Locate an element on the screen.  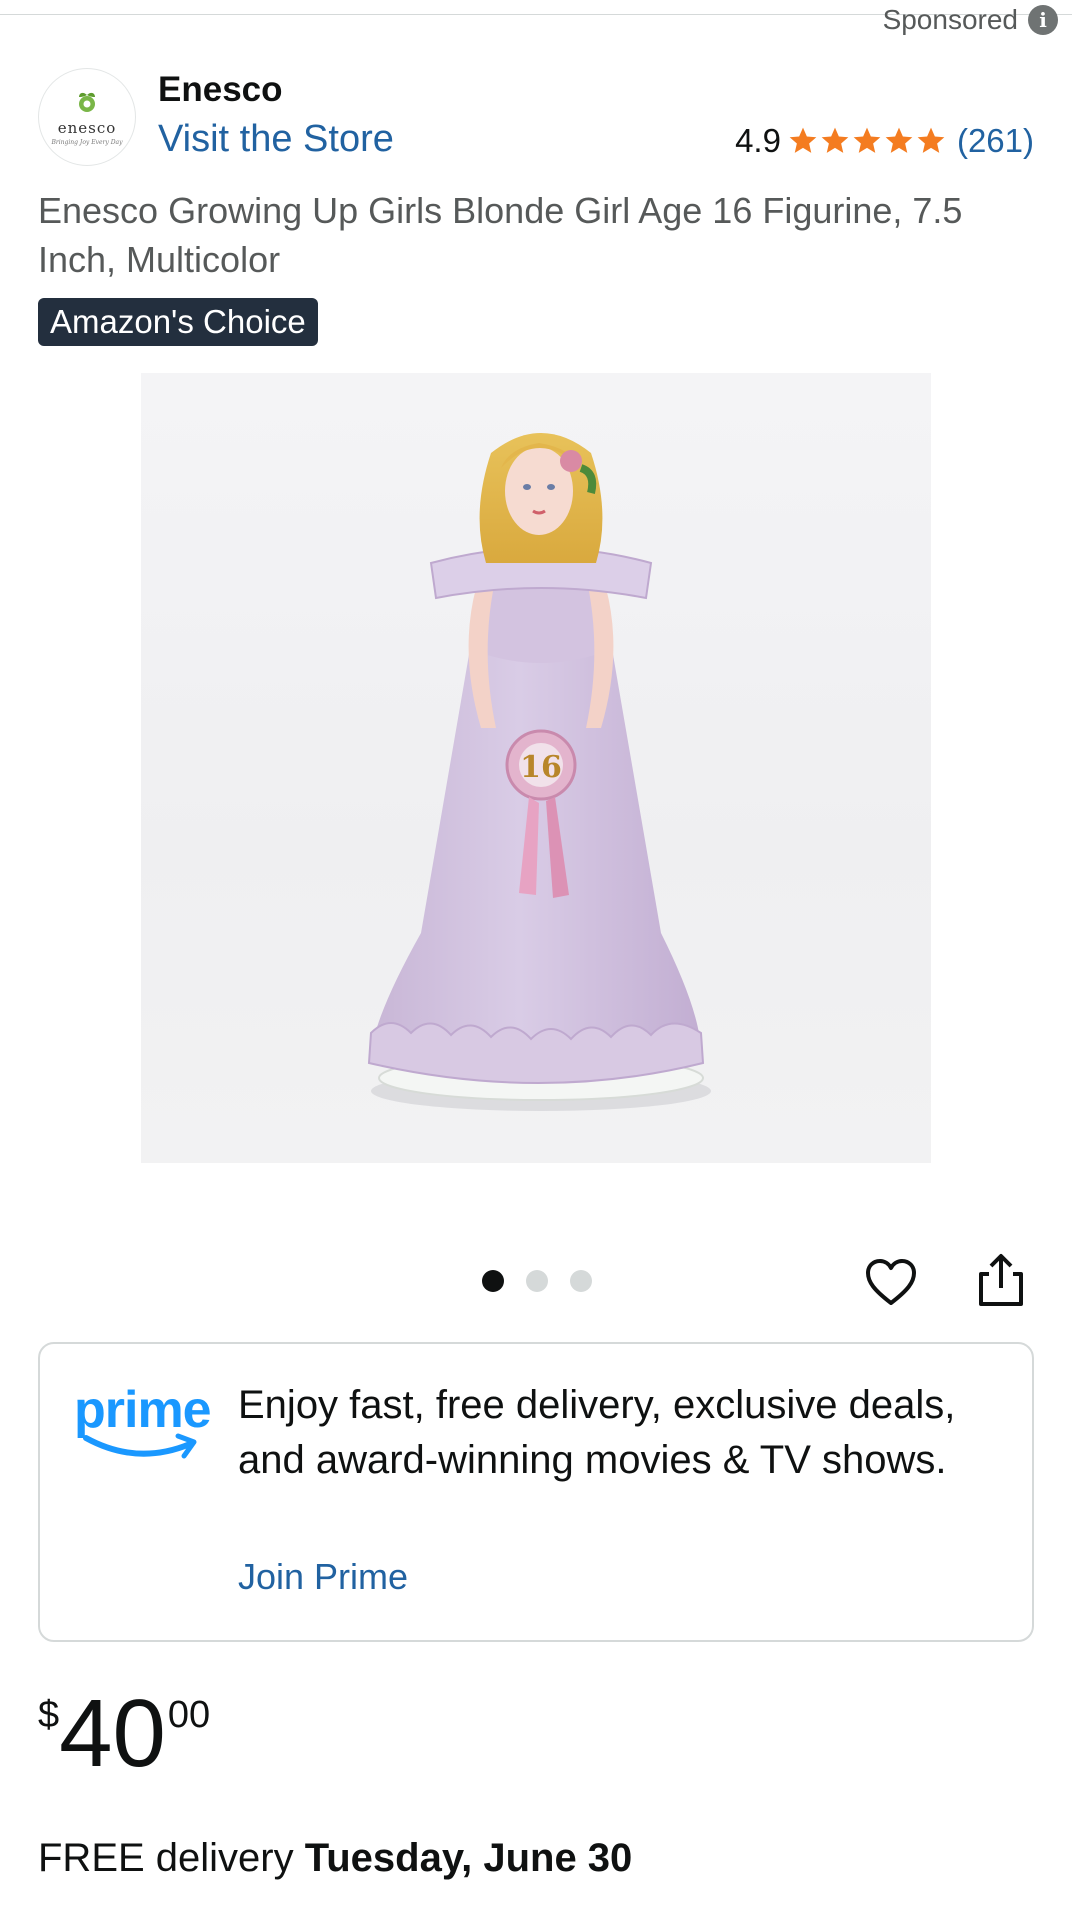
brand-name: Enesco is located at coordinates (220, 89).